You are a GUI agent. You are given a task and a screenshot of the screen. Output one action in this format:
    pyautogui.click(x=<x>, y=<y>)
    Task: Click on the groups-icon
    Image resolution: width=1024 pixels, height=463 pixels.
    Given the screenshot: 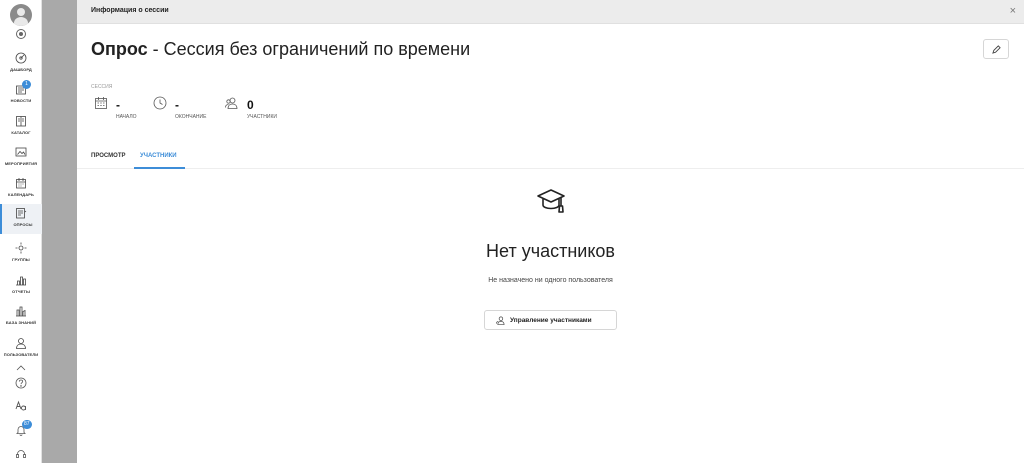 What is the action you would take?
    pyautogui.click(x=21, y=248)
    